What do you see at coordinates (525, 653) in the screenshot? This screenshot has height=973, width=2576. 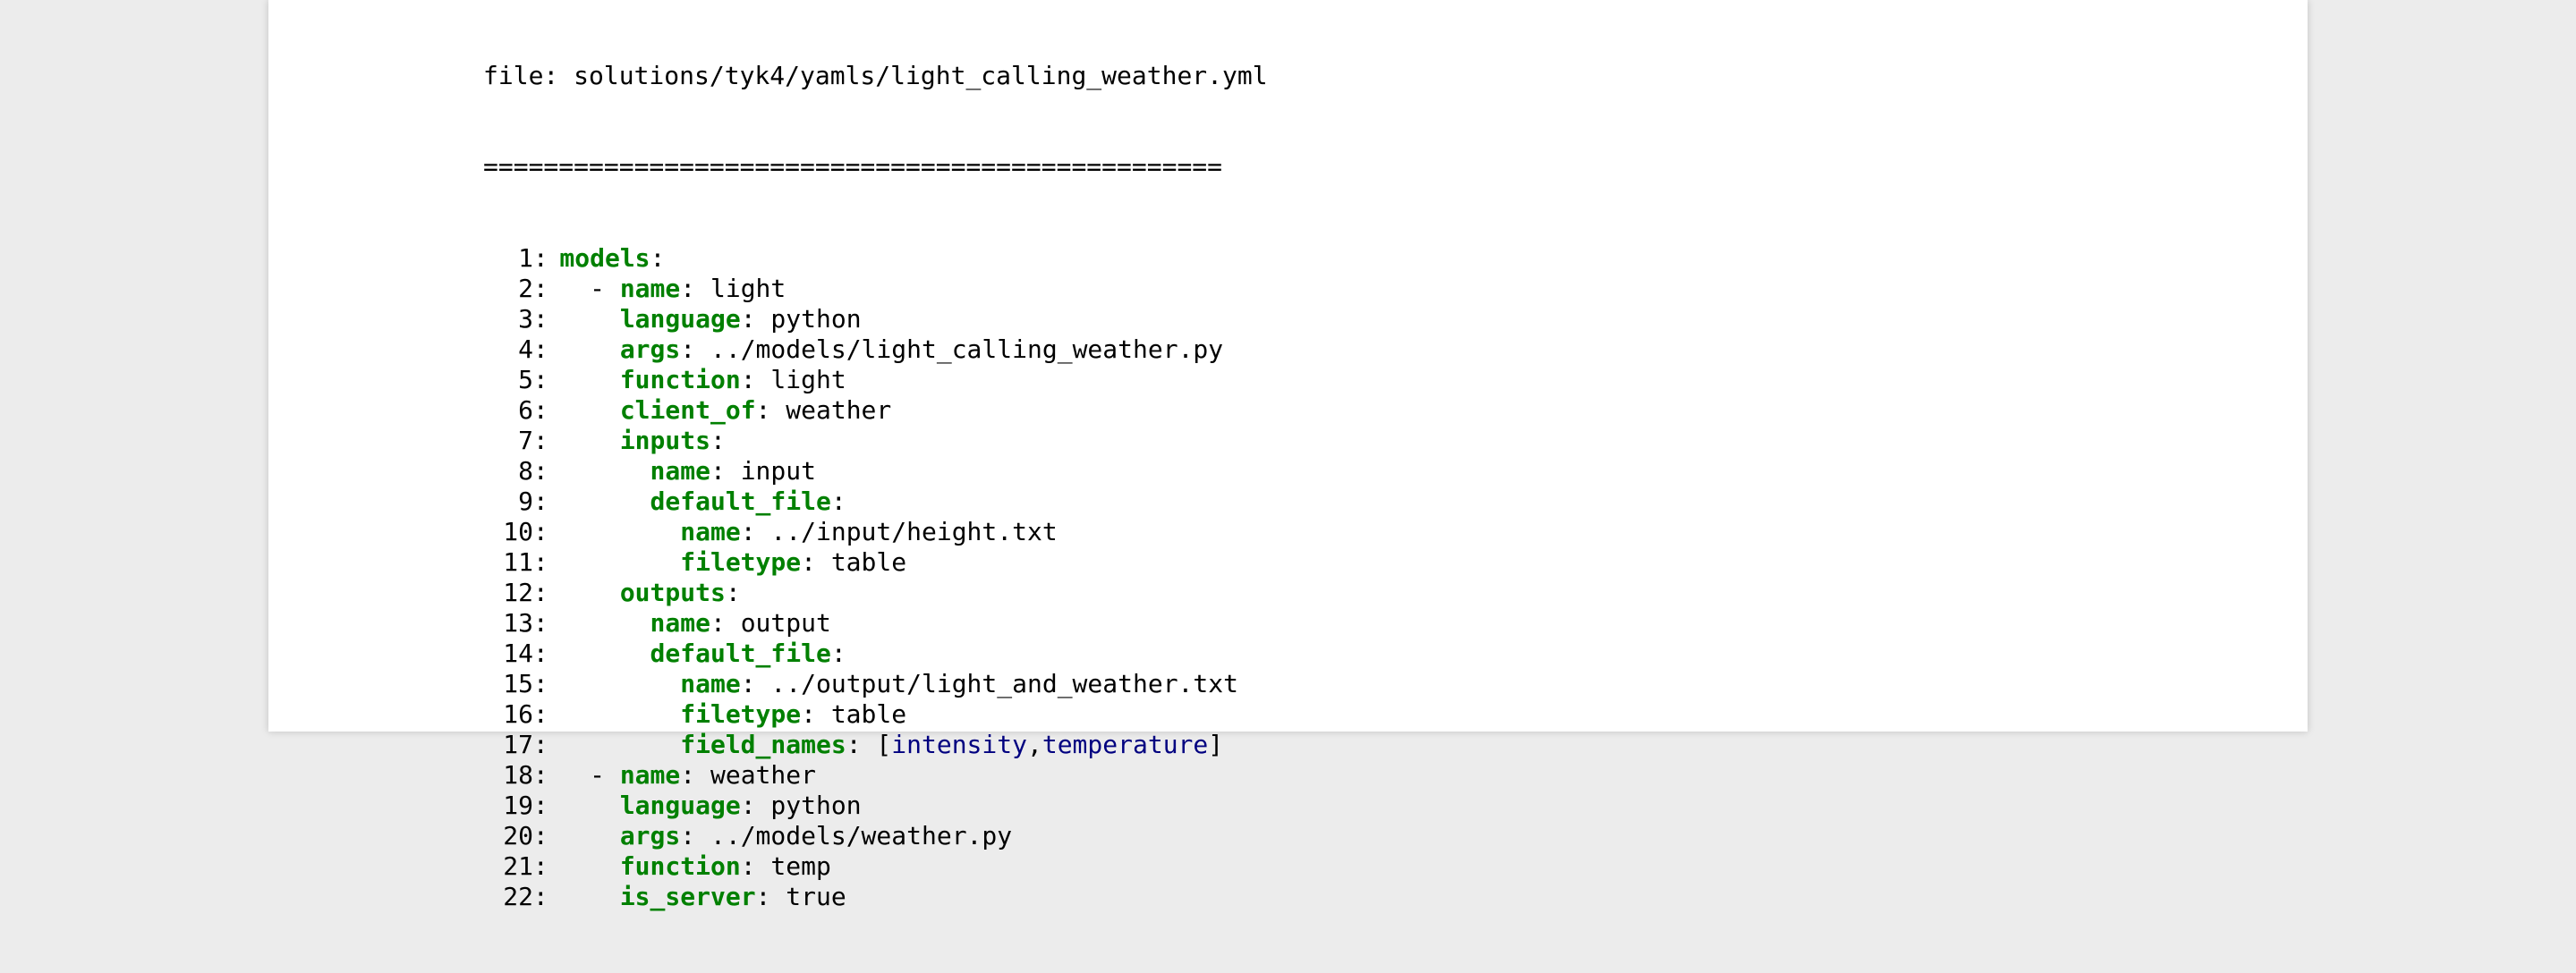 I see `line-number: 14:` at bounding box center [525, 653].